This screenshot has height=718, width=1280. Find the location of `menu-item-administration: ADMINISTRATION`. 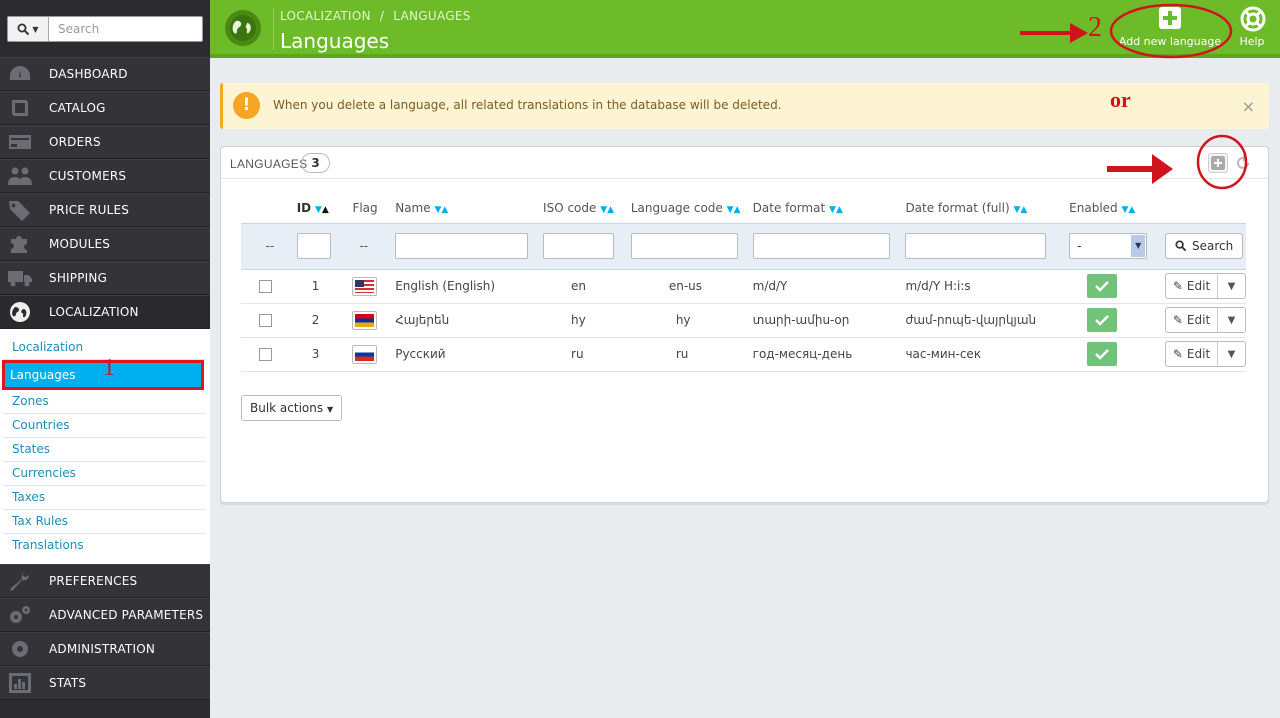

menu-item-administration: ADMINISTRATION is located at coordinates (105, 649).